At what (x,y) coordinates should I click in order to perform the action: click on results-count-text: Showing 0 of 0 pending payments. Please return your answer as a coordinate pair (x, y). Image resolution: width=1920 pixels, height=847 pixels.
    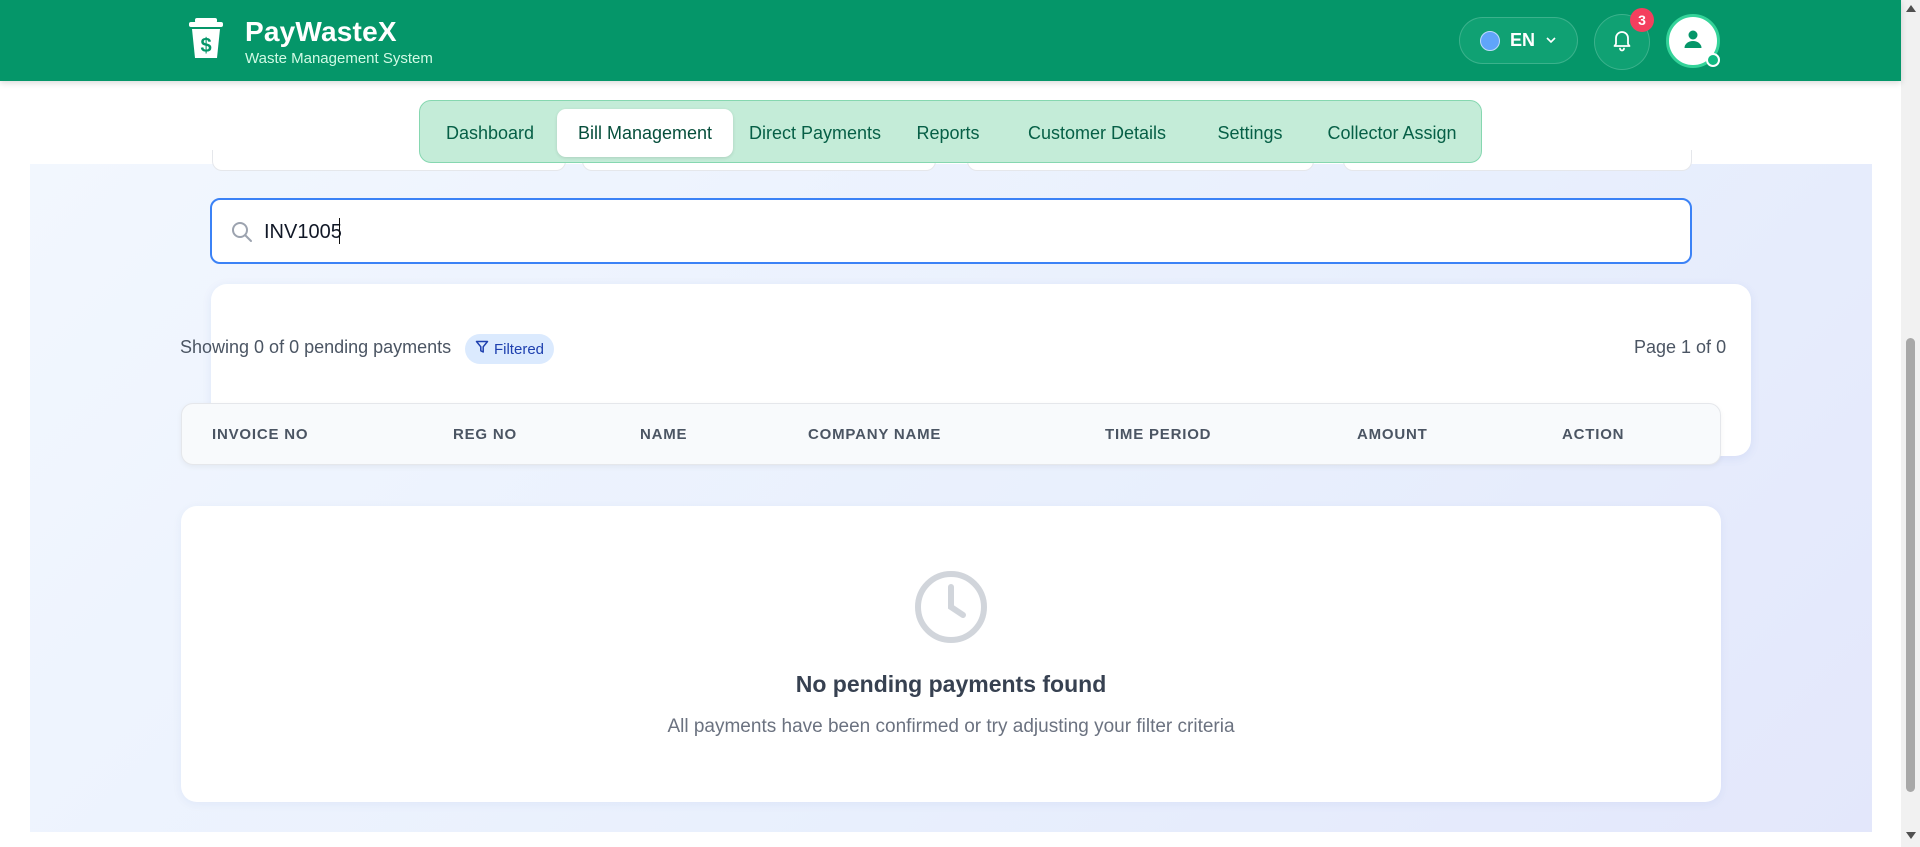
    Looking at the image, I should click on (316, 347).